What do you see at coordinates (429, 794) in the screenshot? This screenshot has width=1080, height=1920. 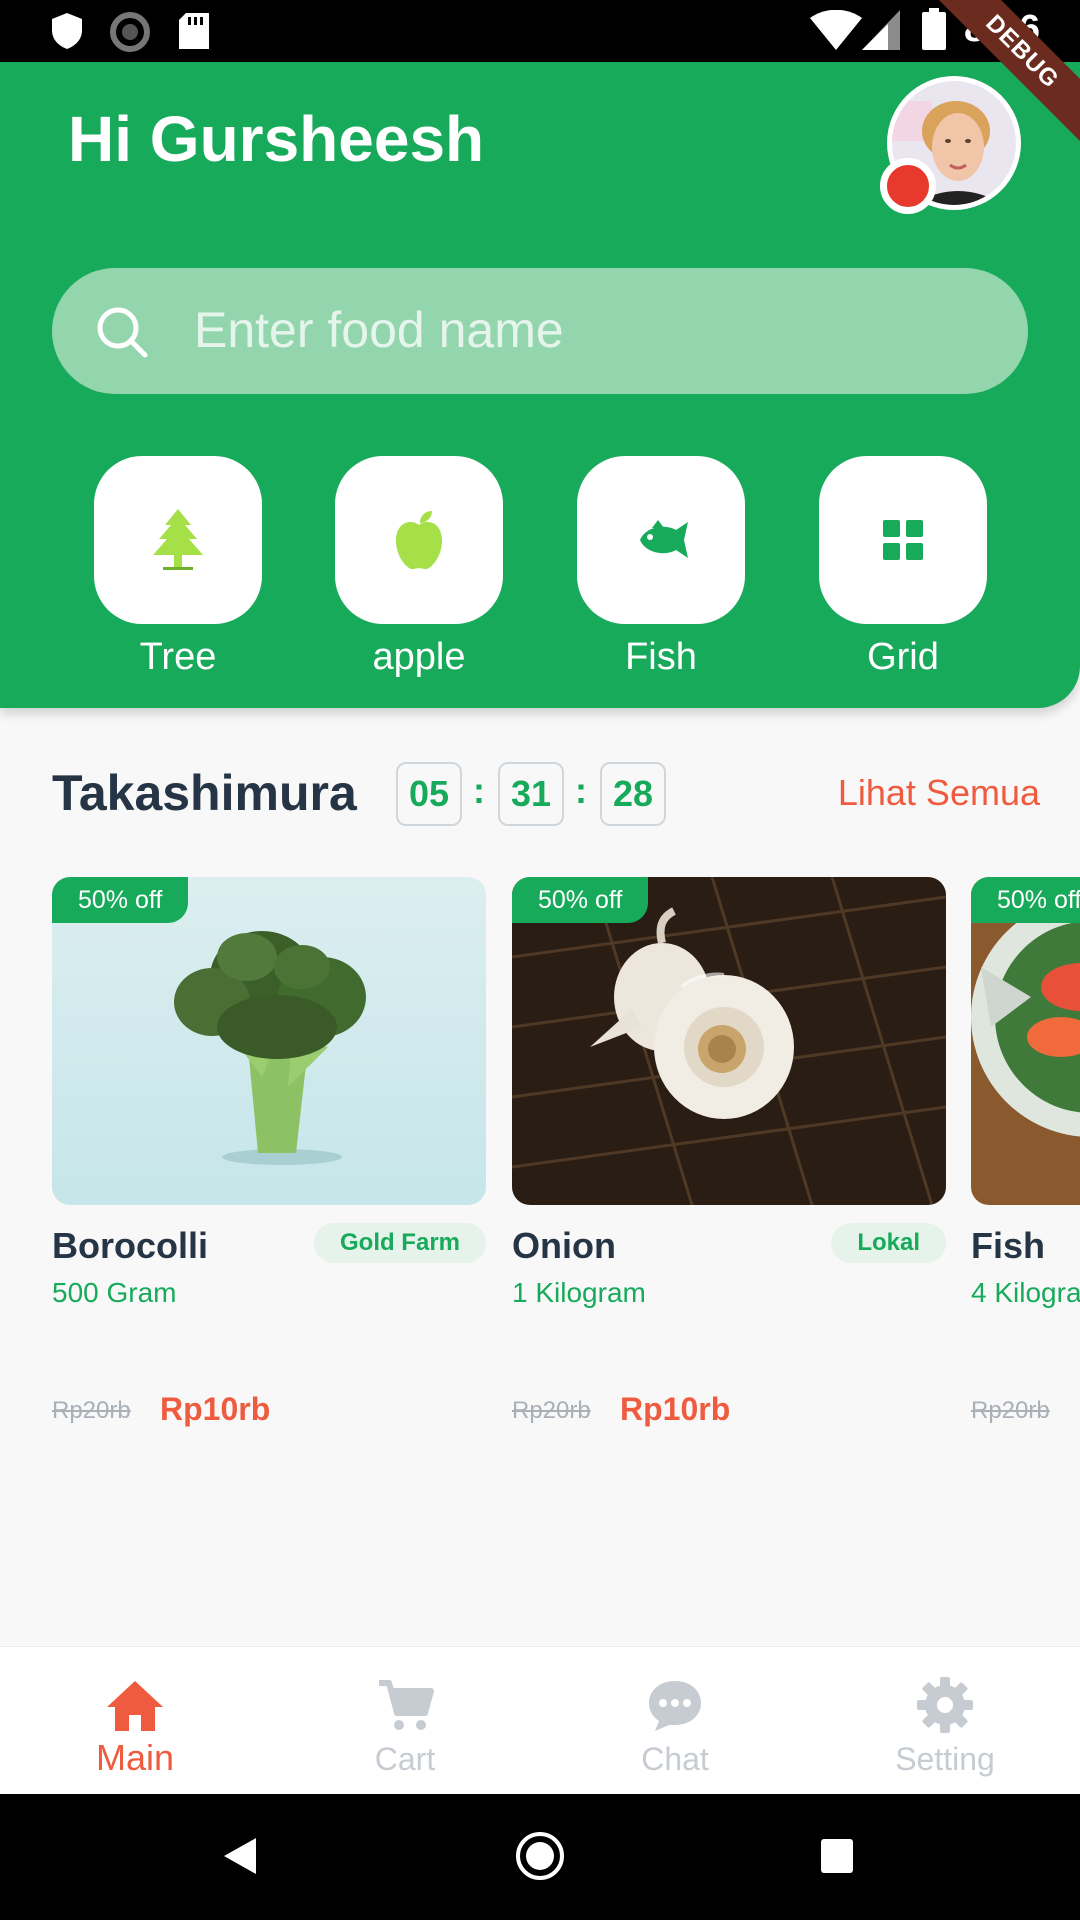 I see `timer-hours: 05` at bounding box center [429, 794].